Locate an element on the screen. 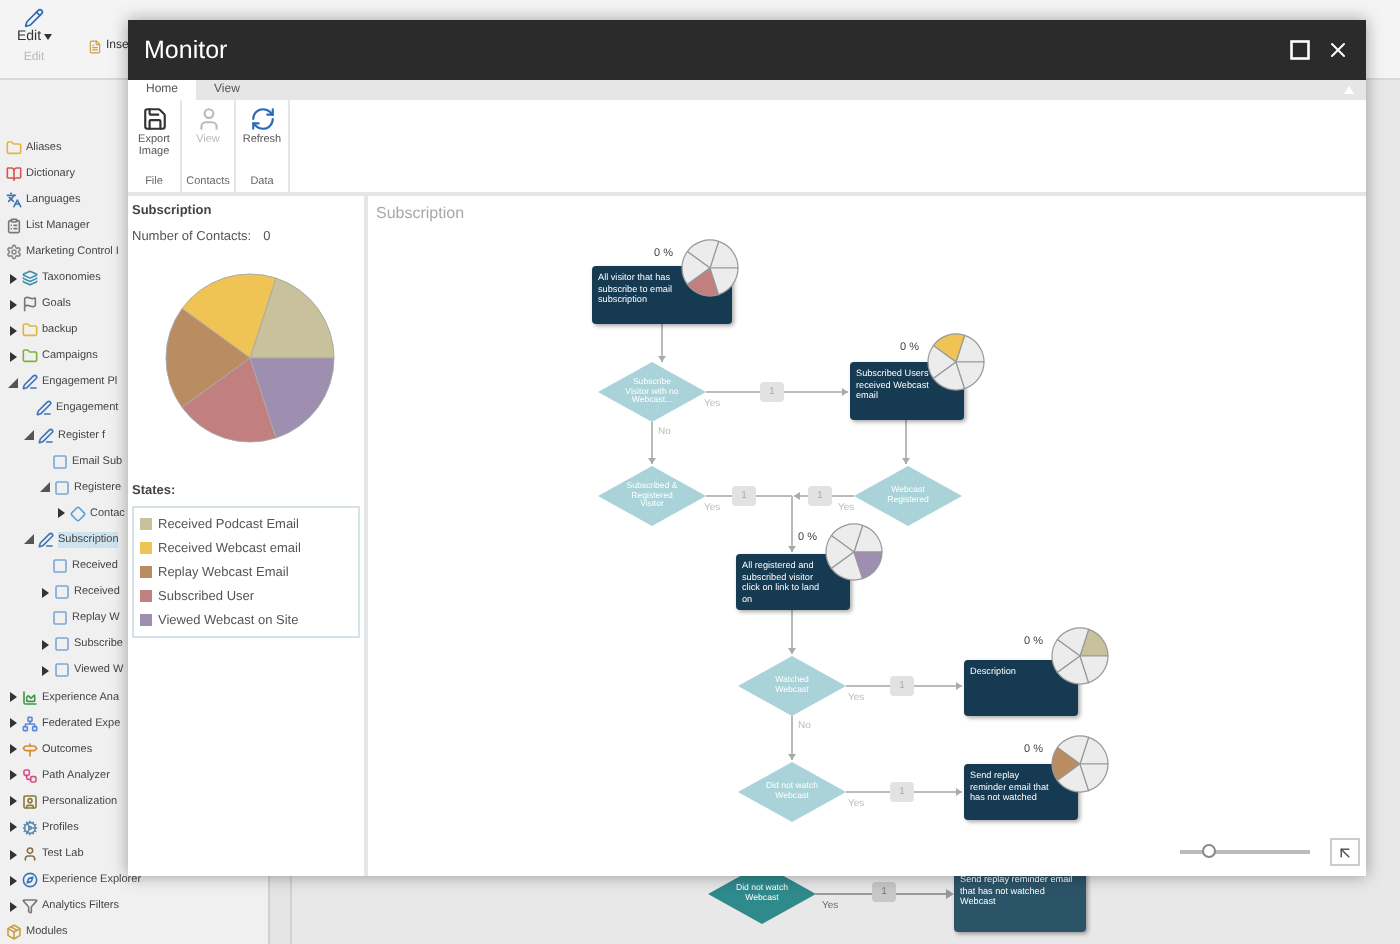 The width and height of the screenshot is (1400, 944). workflow-icon is located at coordinates (30, 775).